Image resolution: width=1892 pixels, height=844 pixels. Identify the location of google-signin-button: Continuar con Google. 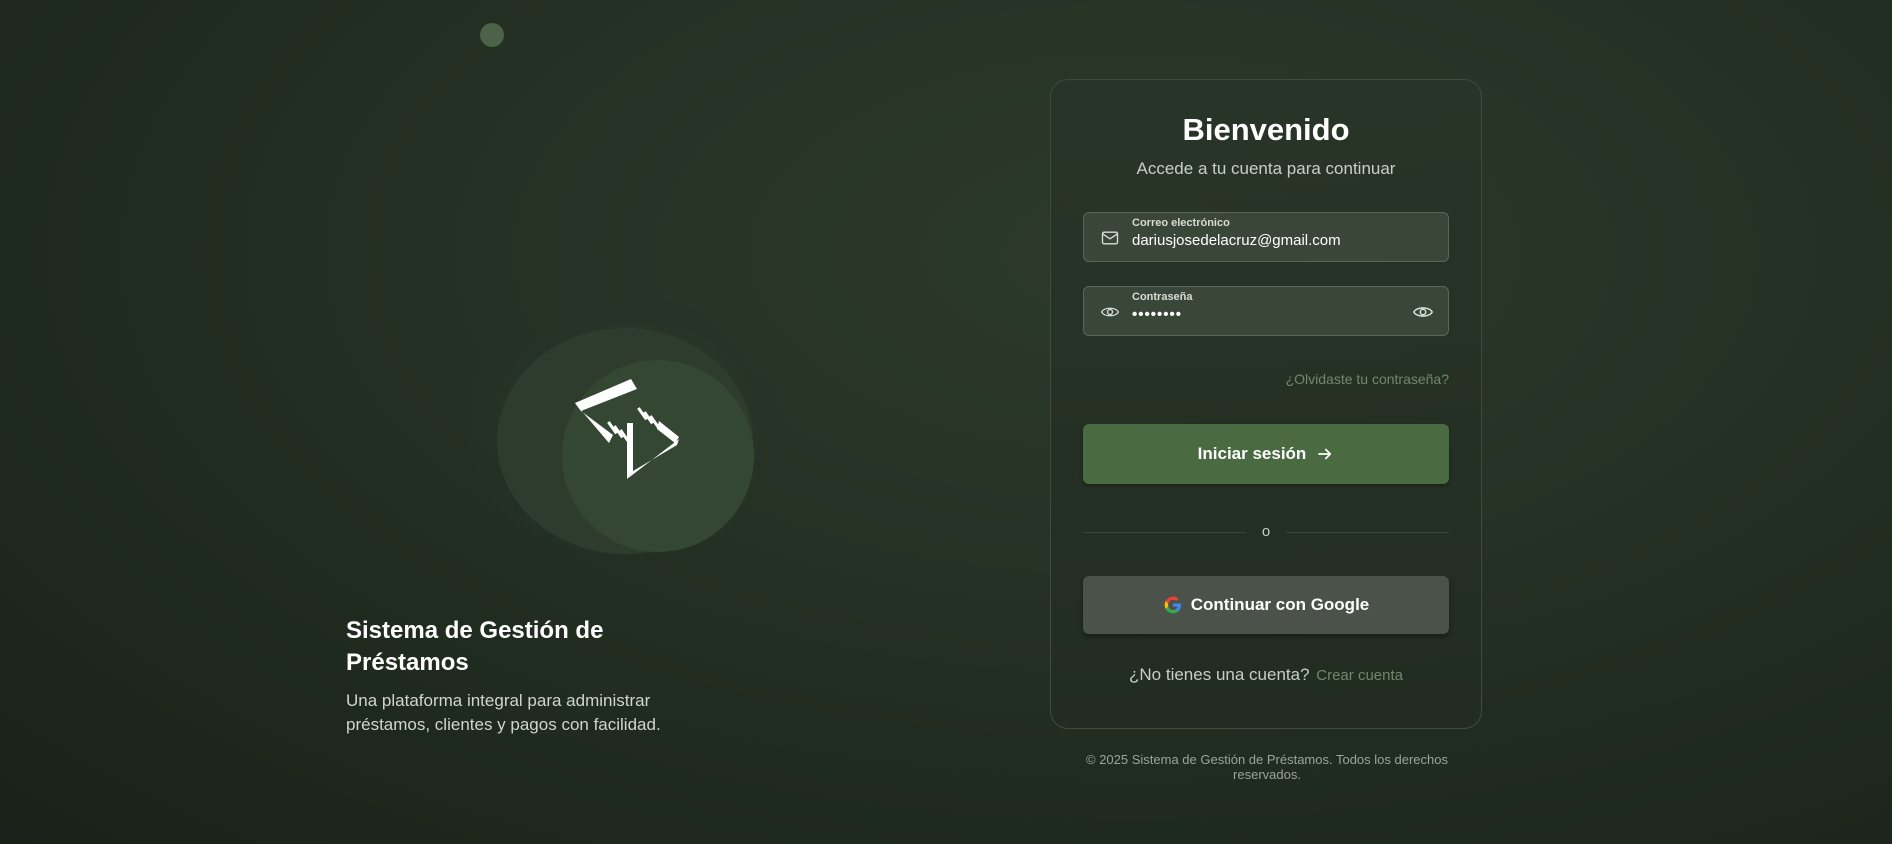
(1266, 605).